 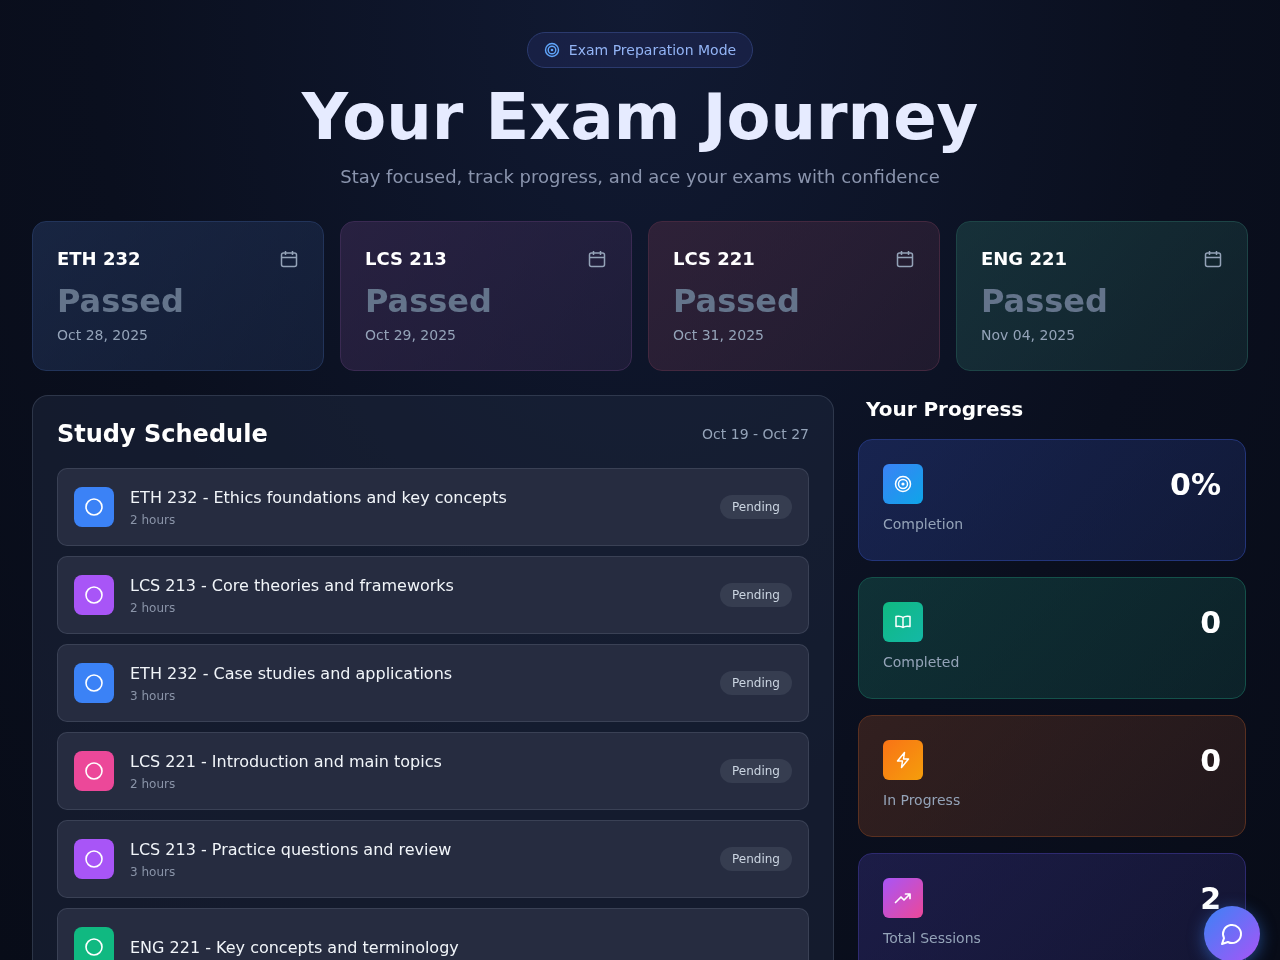 What do you see at coordinates (1210, 898) in the screenshot?
I see `stat-value: 2` at bounding box center [1210, 898].